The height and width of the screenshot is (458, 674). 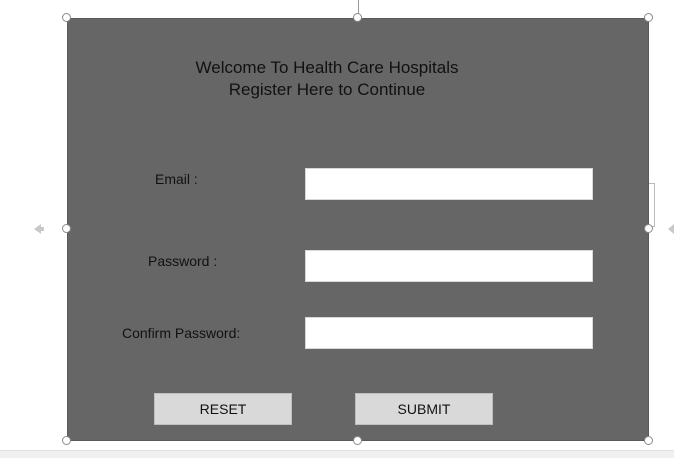 What do you see at coordinates (424, 409) in the screenshot?
I see `submit-button: SUBMIT` at bounding box center [424, 409].